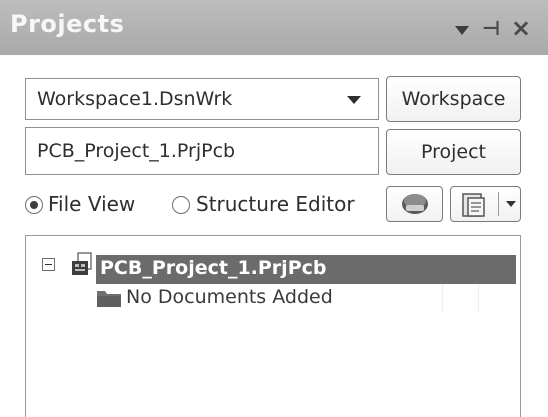 The image size is (548, 417). Describe the element at coordinates (67, 24) in the screenshot. I see `panel-title: Projects` at that location.